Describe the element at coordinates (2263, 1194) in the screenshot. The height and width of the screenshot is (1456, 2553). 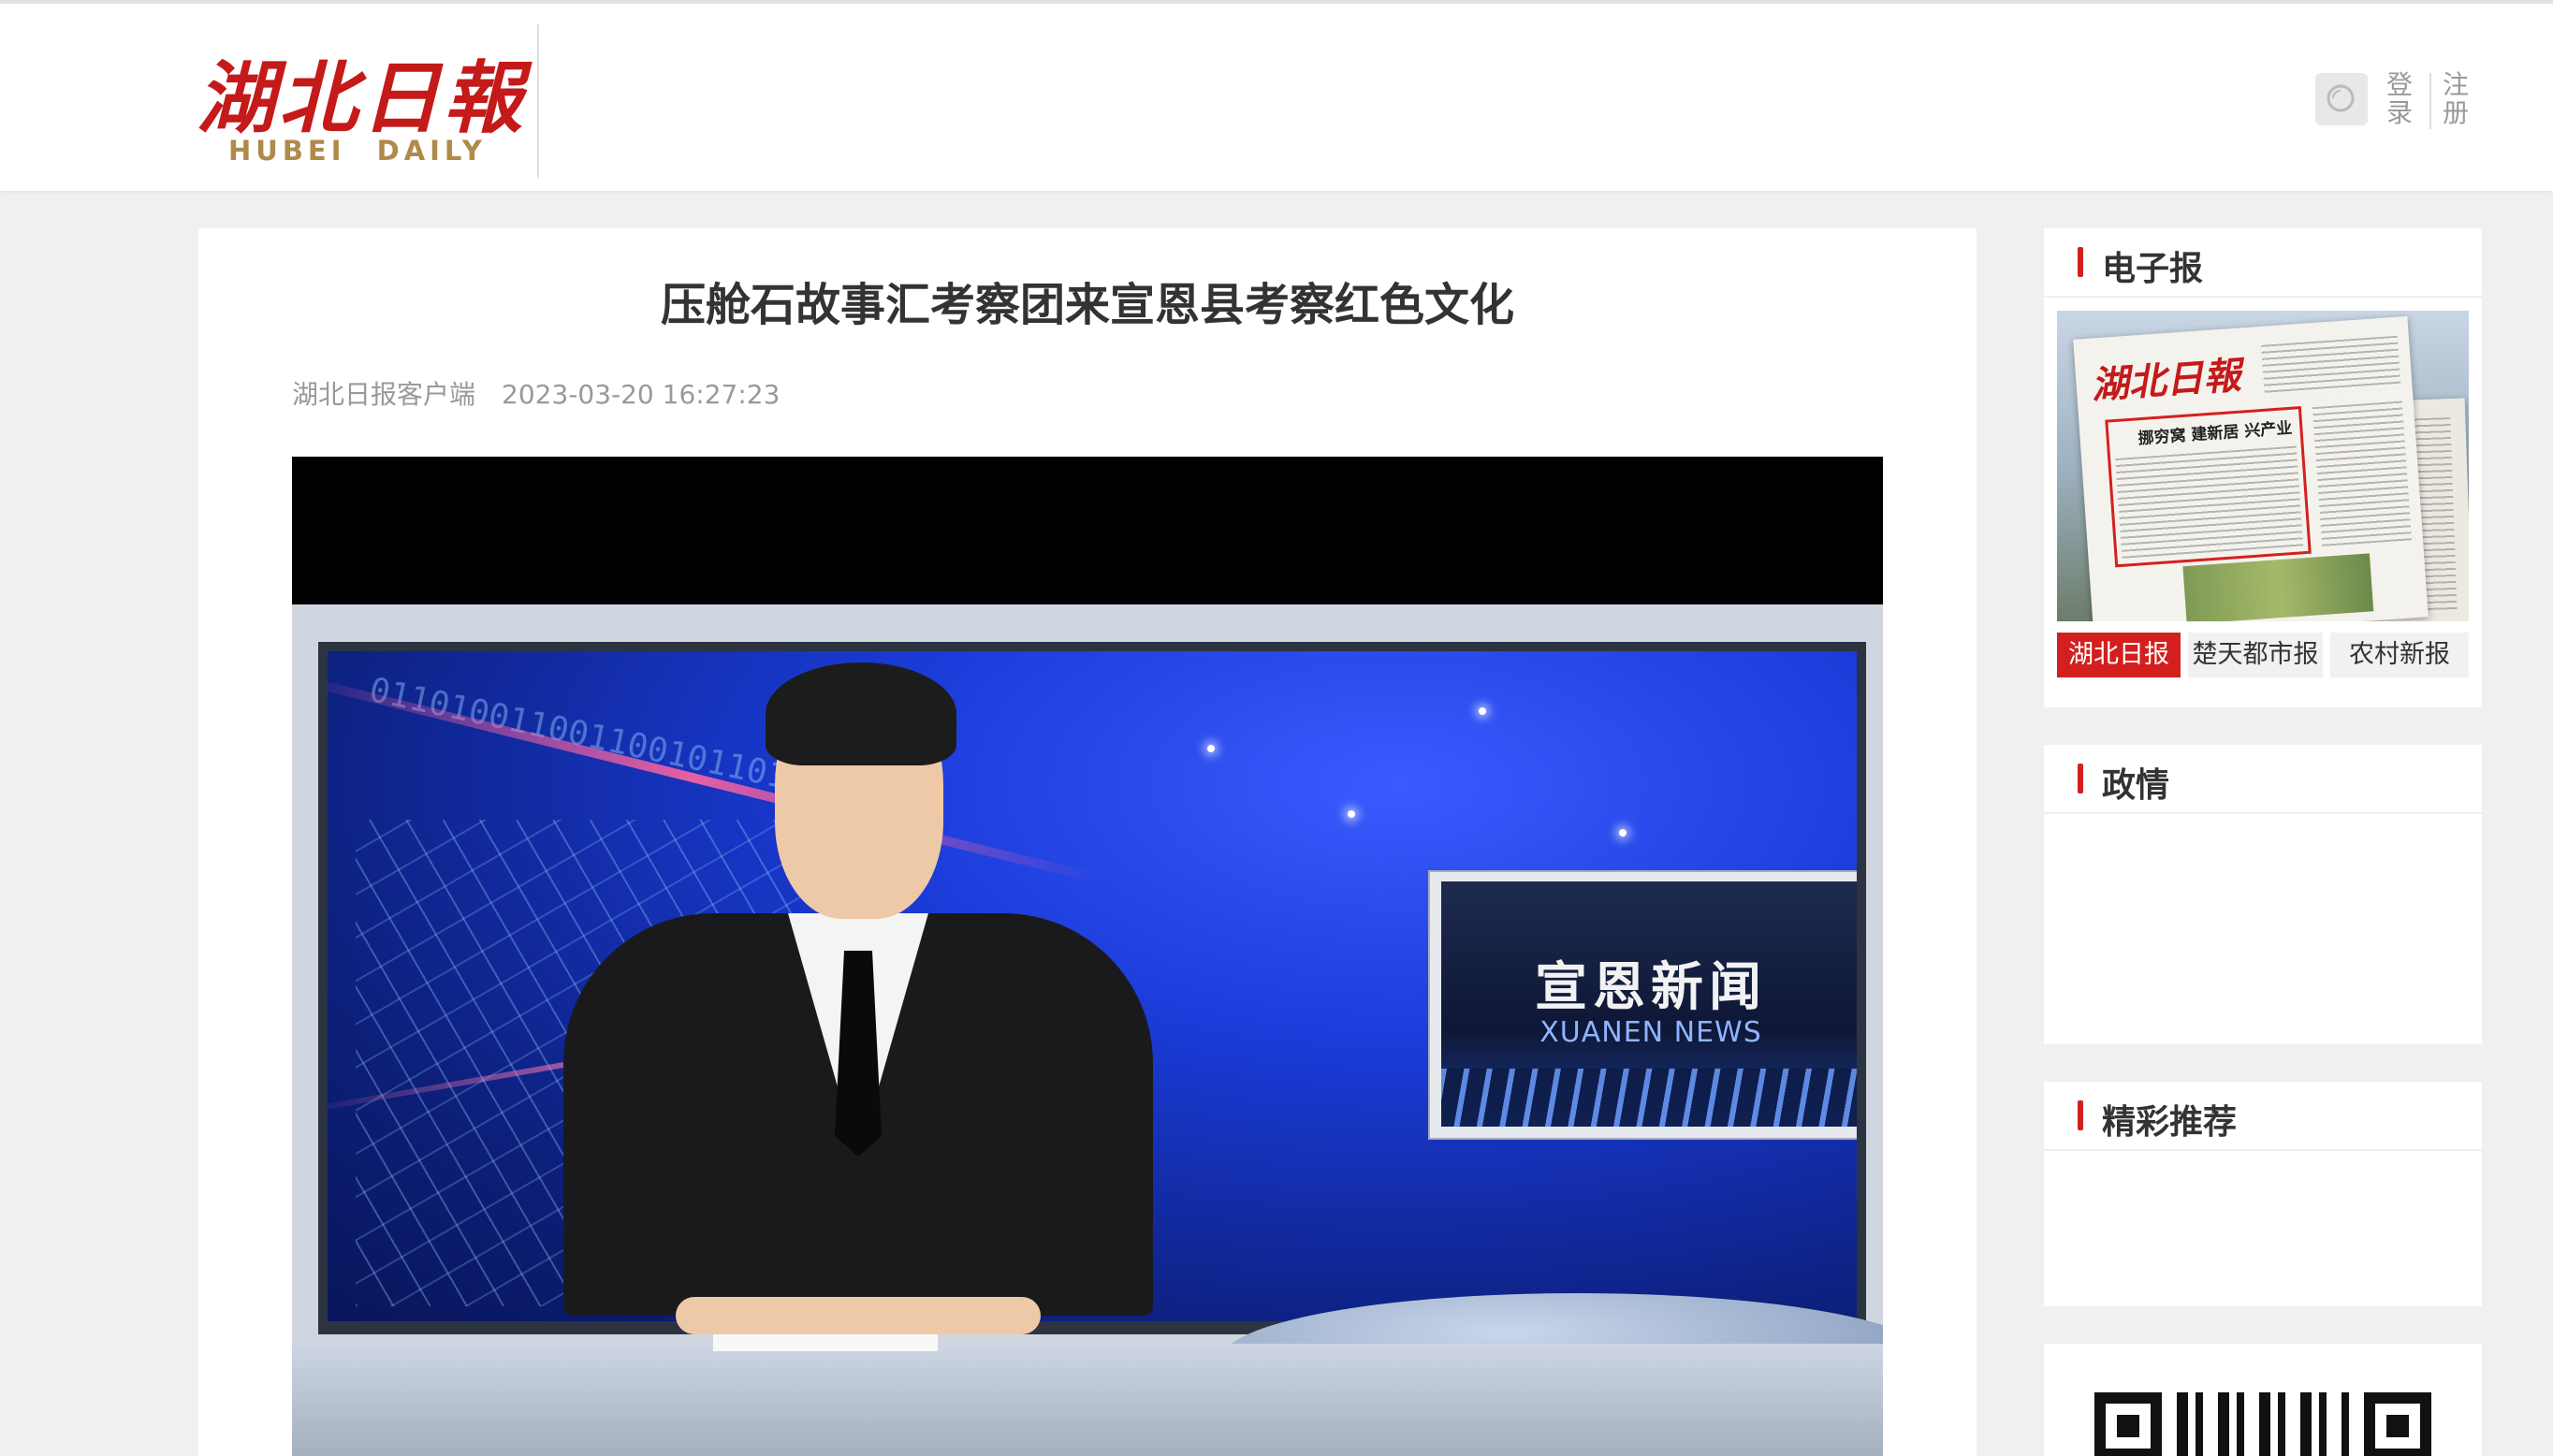
I see `recommend-widget: 精彩推荐` at that location.